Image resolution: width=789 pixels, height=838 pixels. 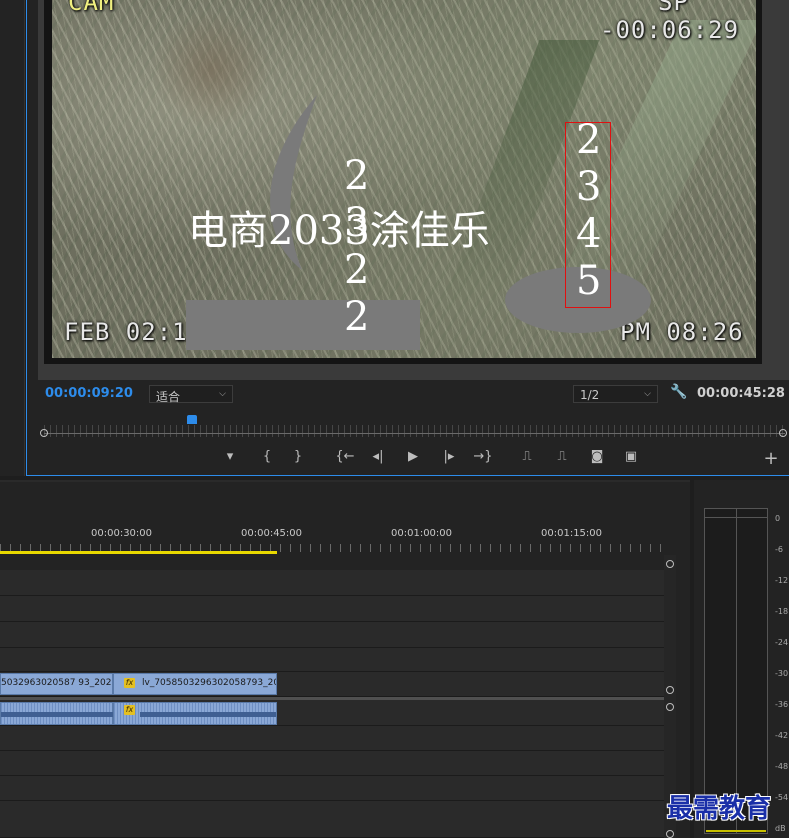 I want to click on cam-label: CAM, so click(x=91, y=8).